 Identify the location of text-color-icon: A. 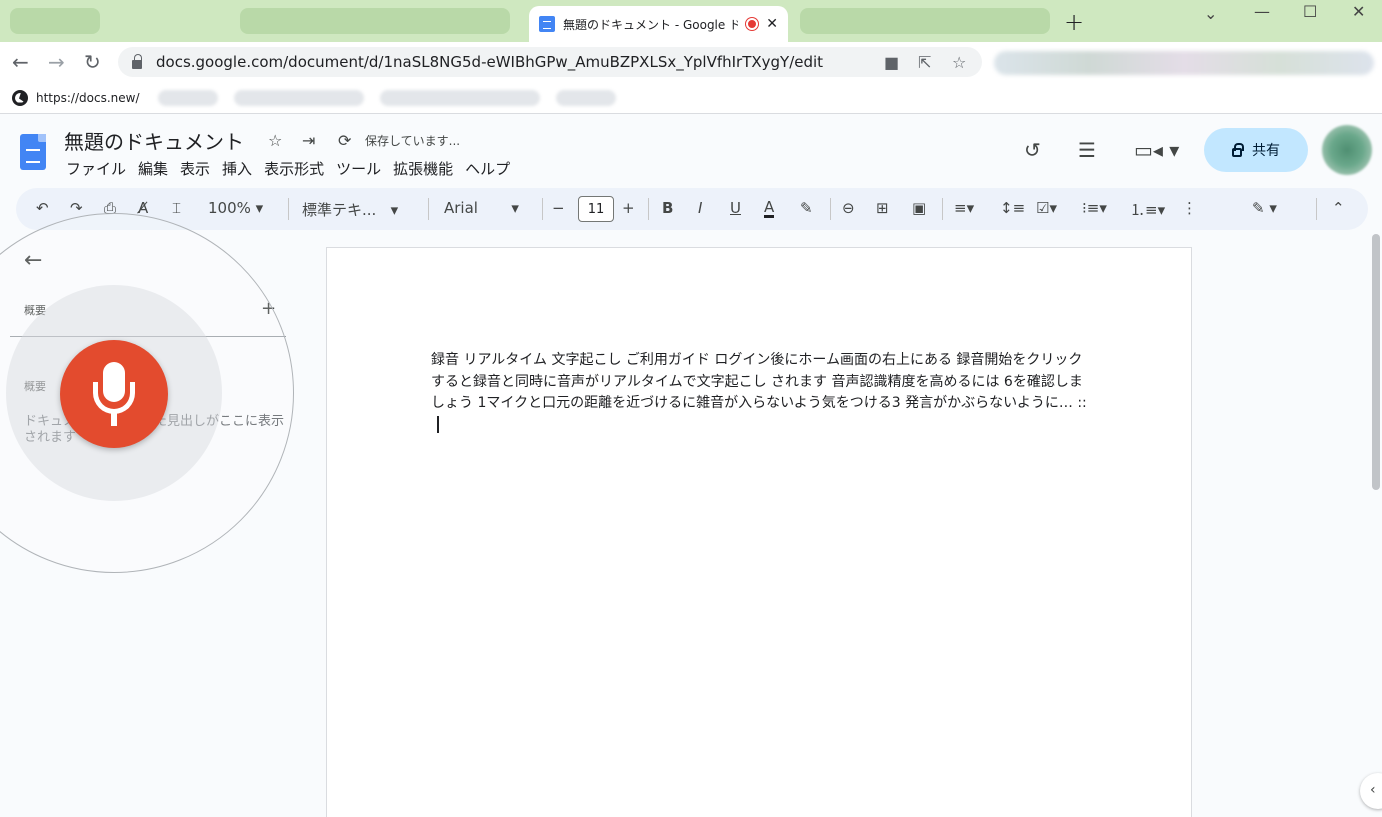
(769, 208).